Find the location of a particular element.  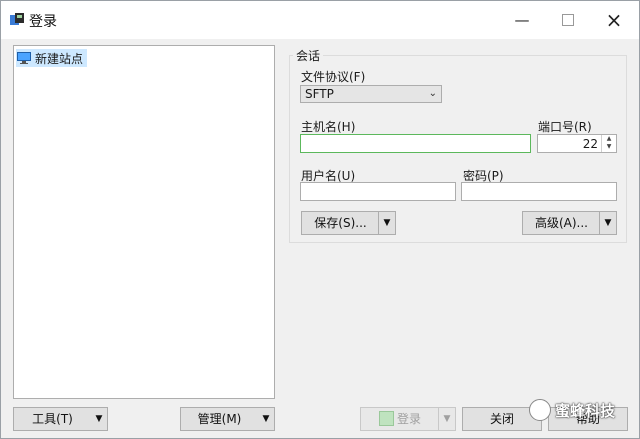

login-button-content: 登录 is located at coordinates (400, 419).